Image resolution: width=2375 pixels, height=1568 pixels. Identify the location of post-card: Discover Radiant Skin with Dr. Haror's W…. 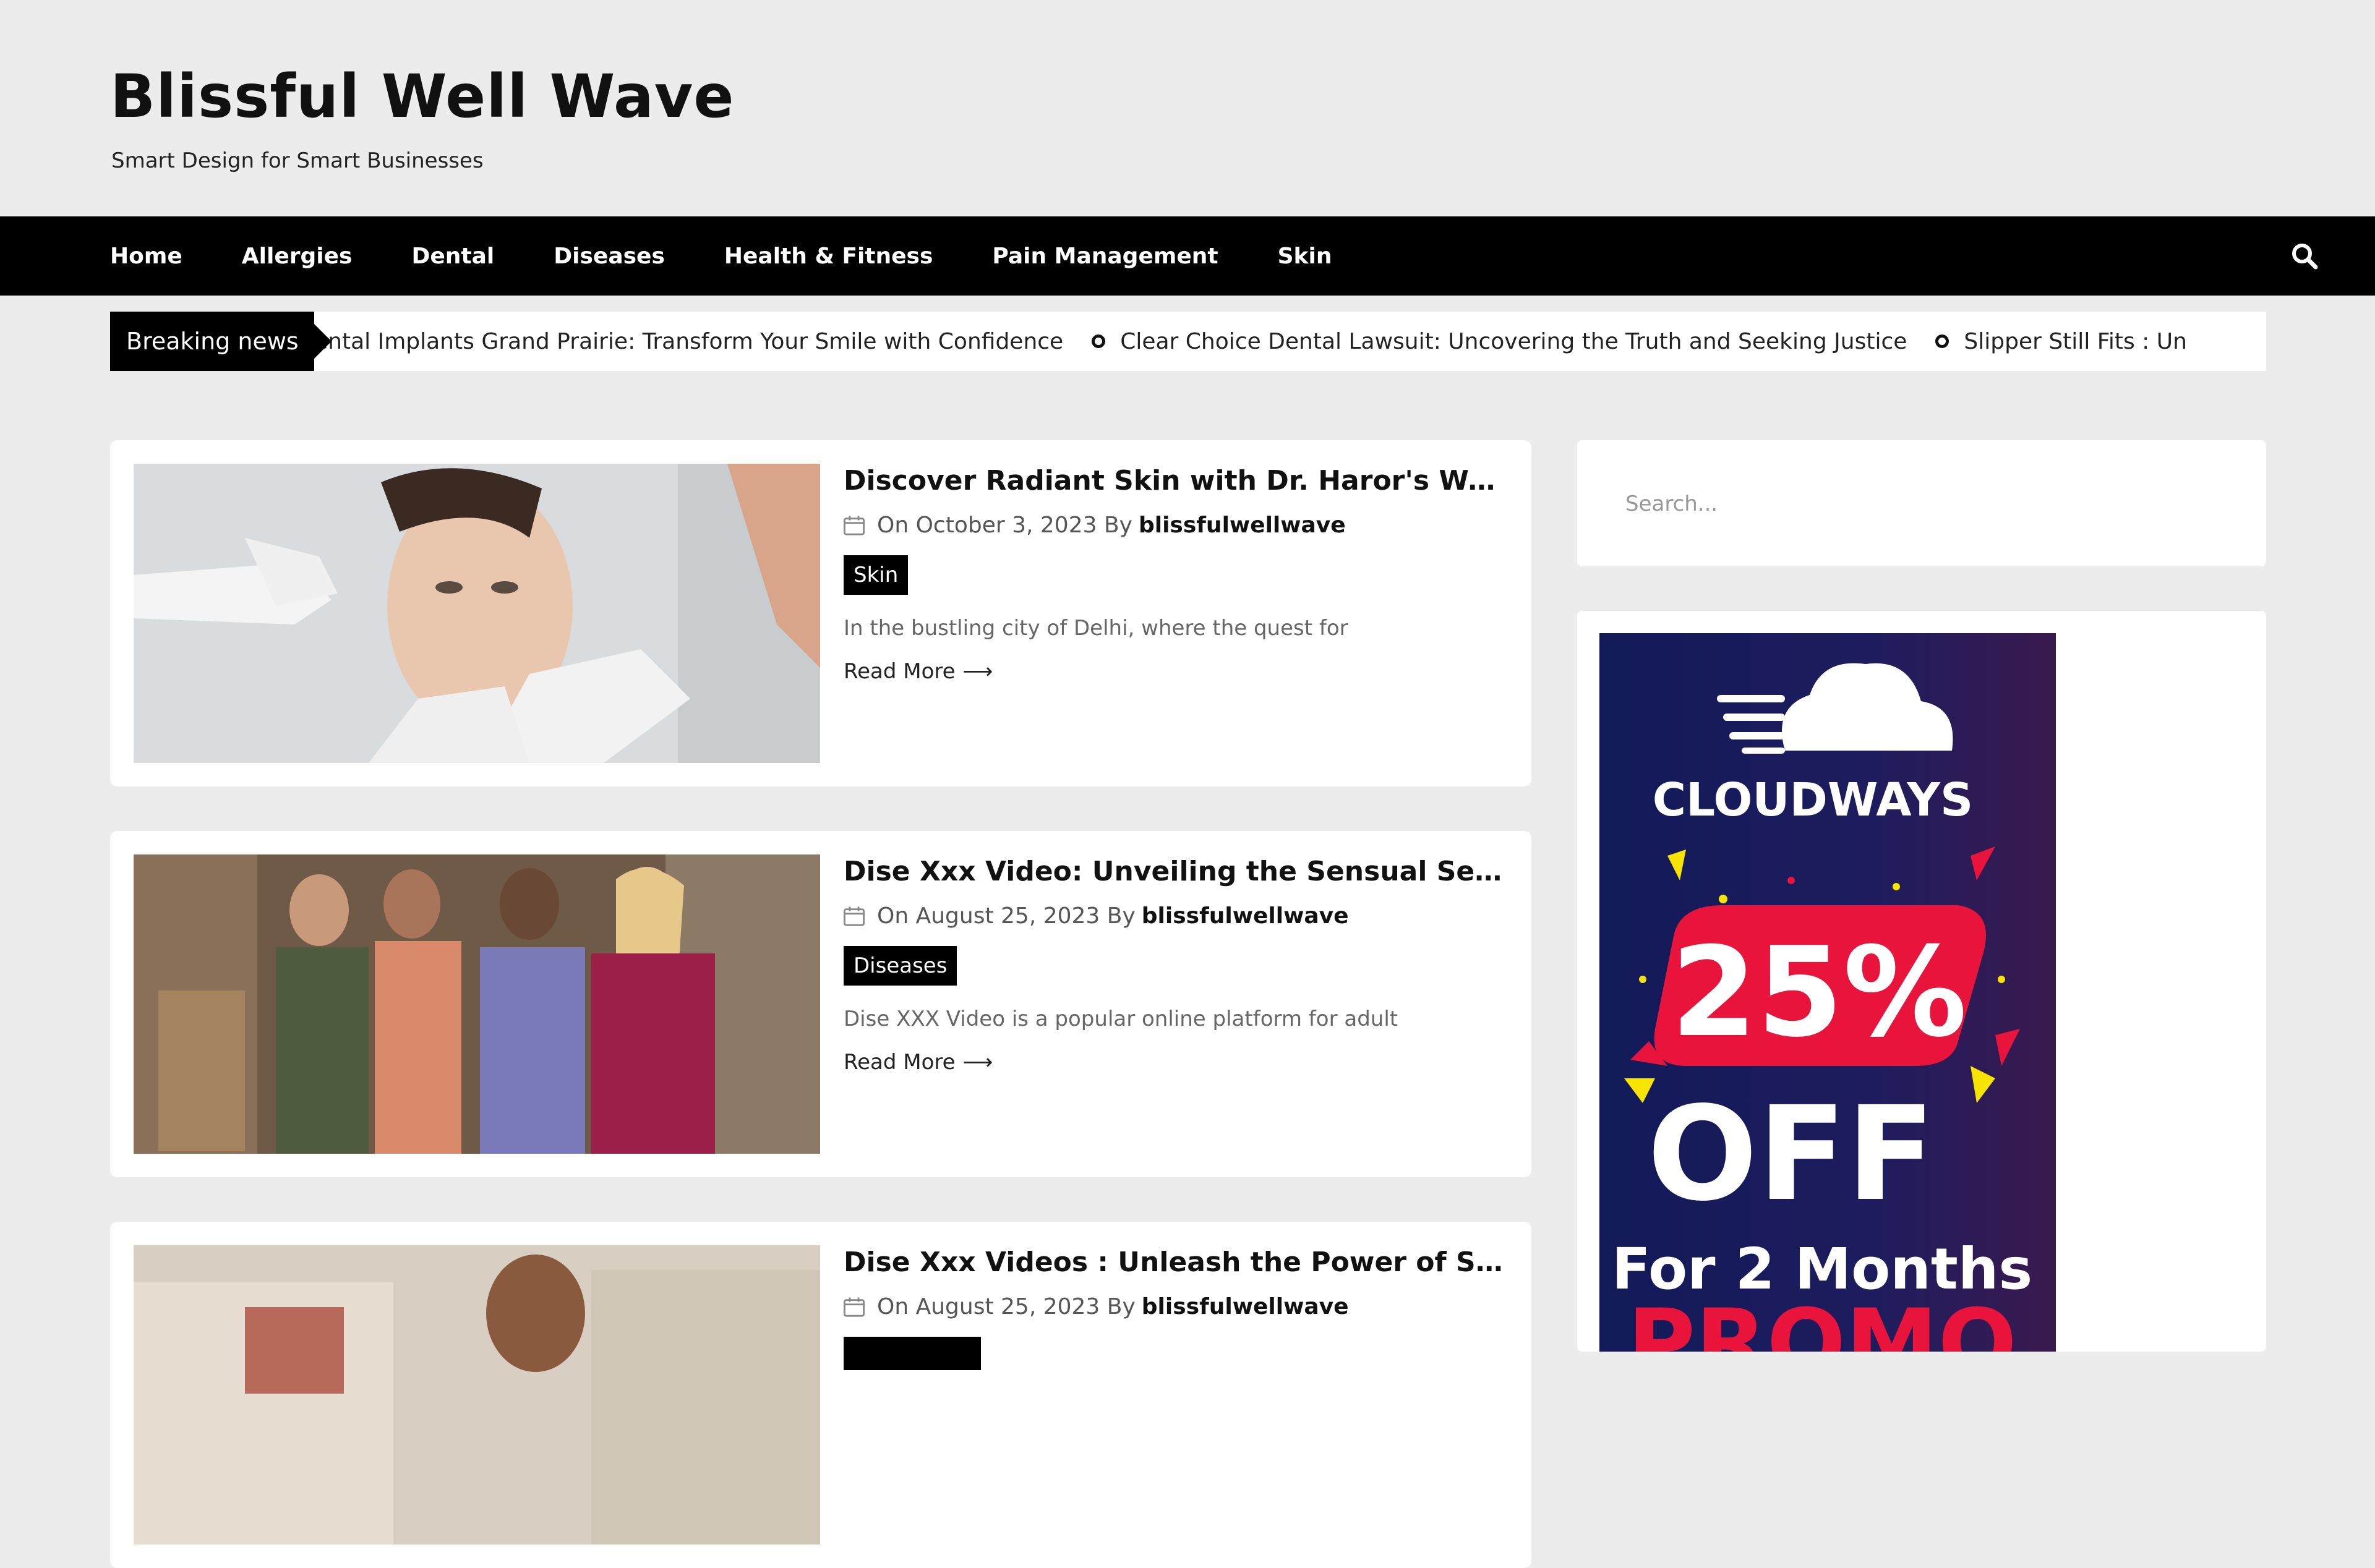
(820, 613).